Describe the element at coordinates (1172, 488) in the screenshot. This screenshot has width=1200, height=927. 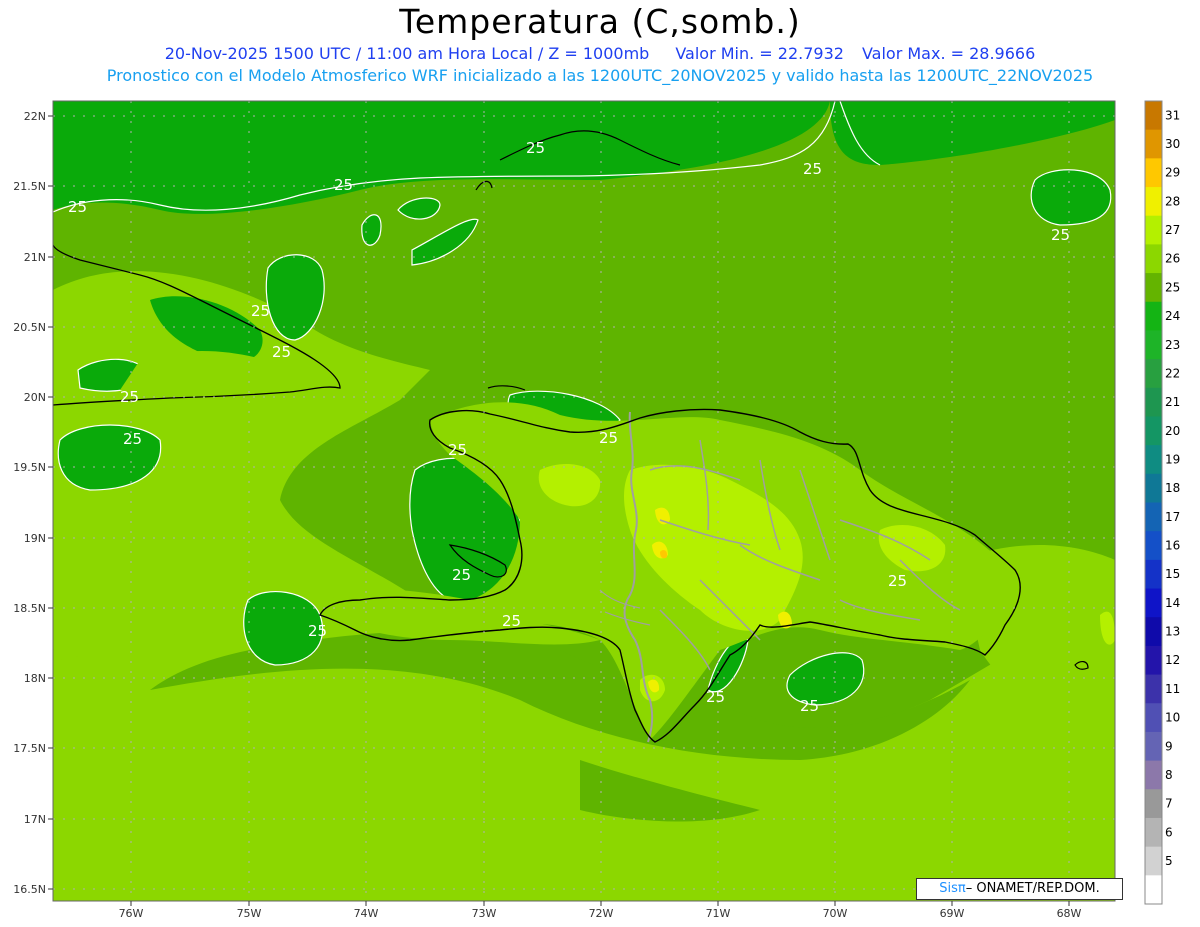
I see `colorbar-label: 18` at that location.